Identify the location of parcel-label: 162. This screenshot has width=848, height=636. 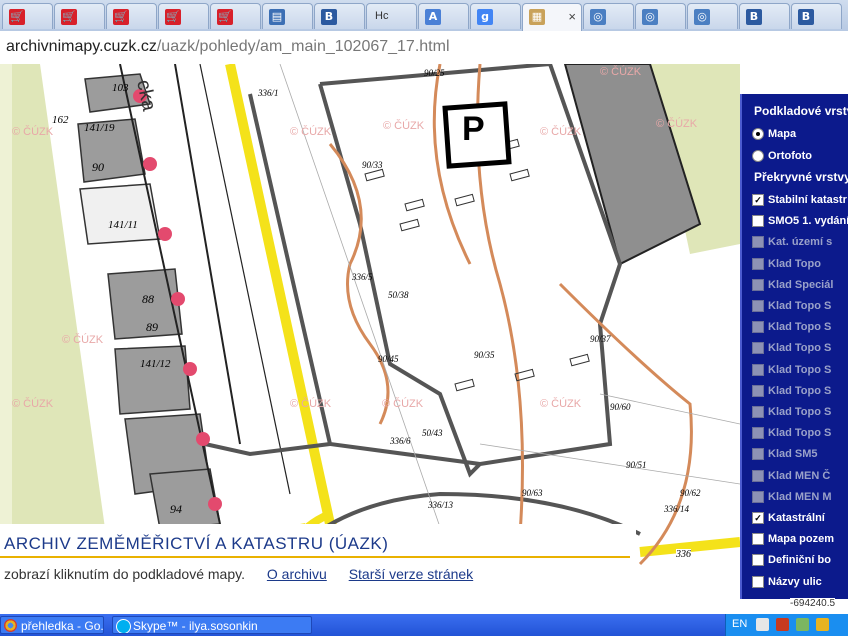
(60, 120).